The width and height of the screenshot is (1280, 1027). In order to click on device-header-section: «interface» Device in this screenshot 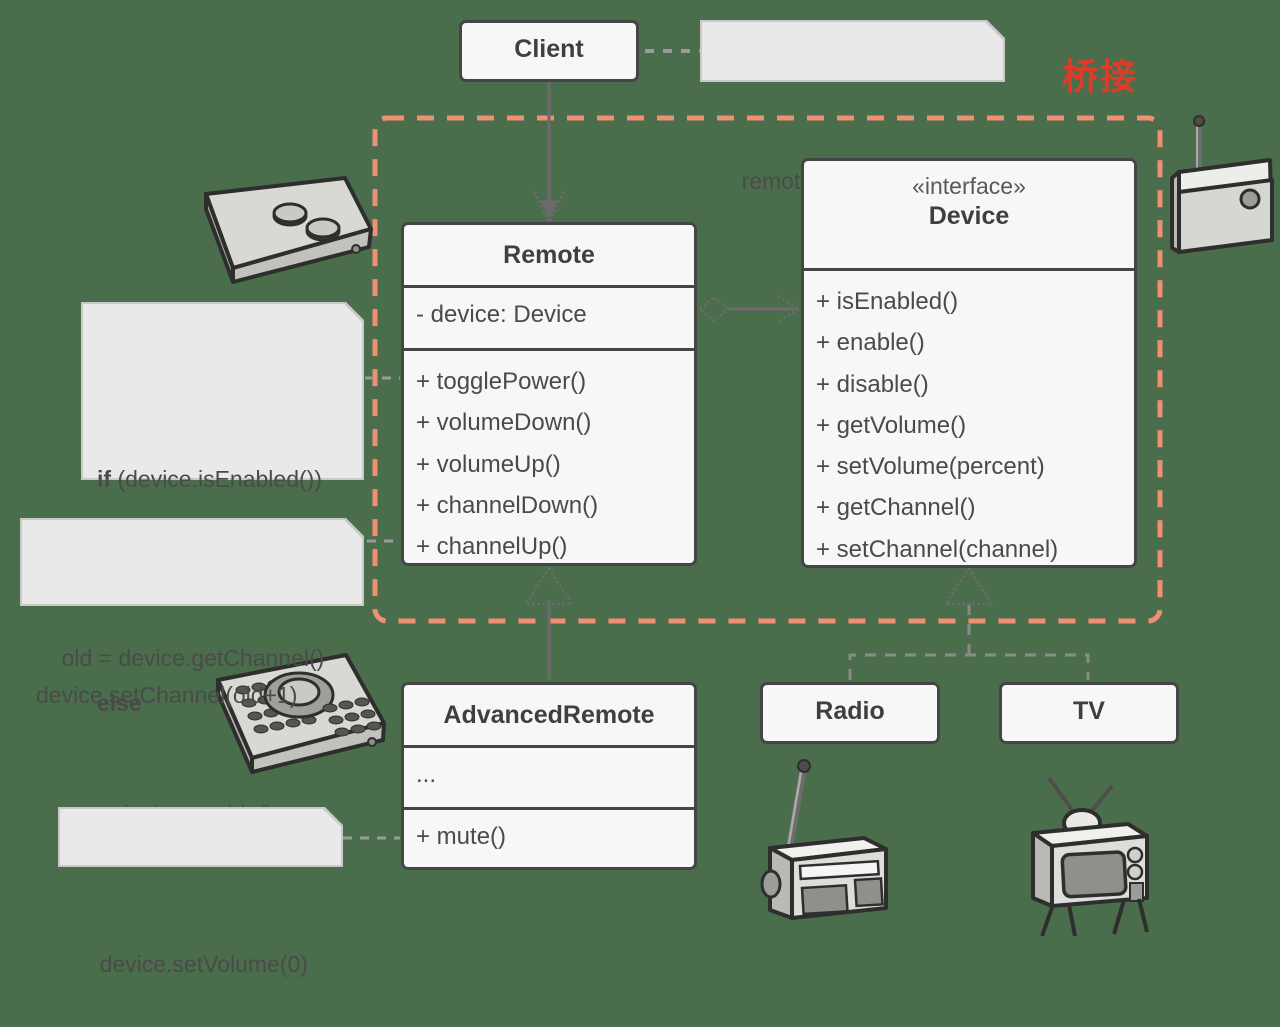, I will do `click(969, 214)`.